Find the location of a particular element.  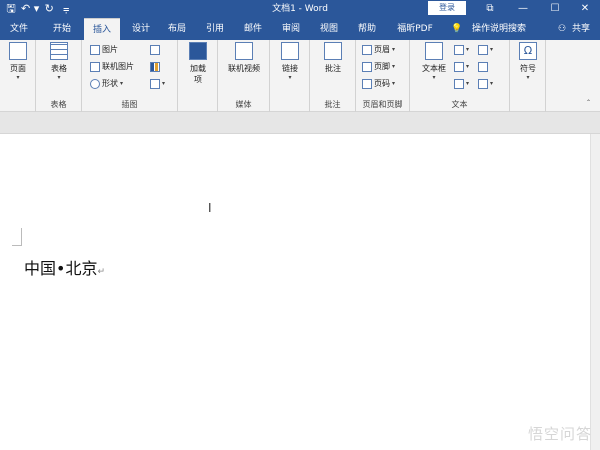

maximize-button: ☐ is located at coordinates (555, 9).